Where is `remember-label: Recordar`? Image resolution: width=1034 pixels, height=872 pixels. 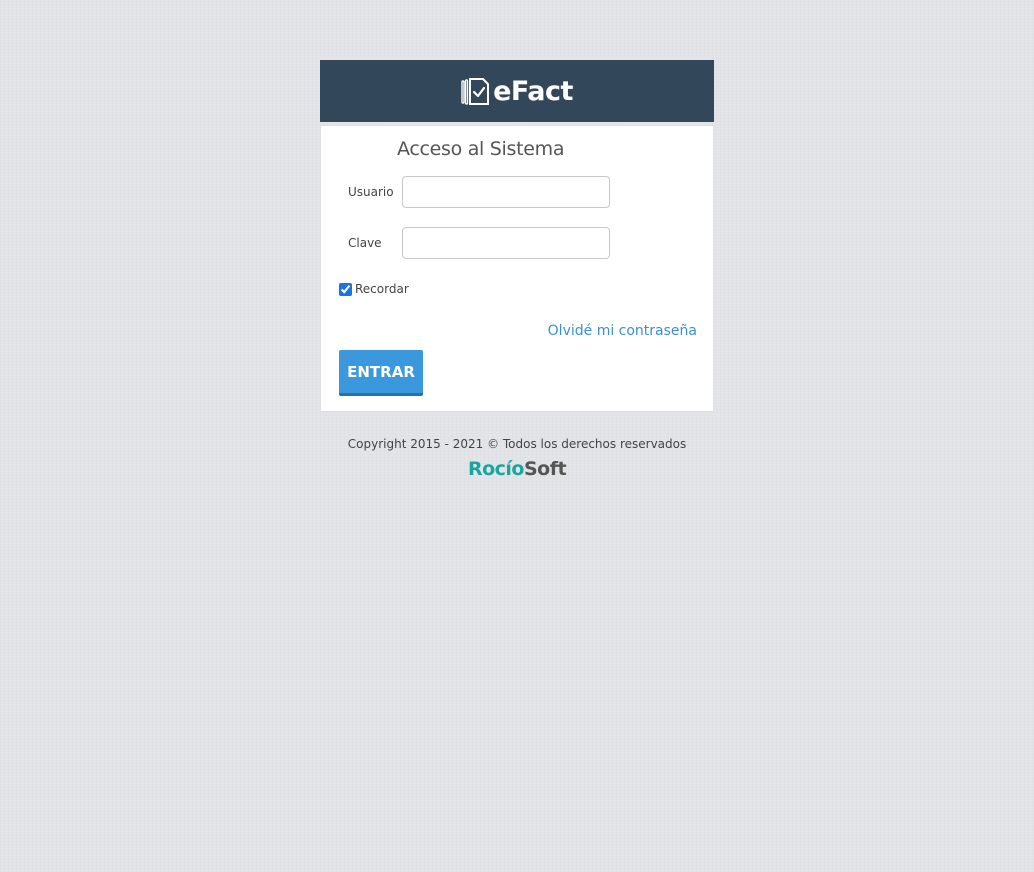 remember-label: Recordar is located at coordinates (382, 289).